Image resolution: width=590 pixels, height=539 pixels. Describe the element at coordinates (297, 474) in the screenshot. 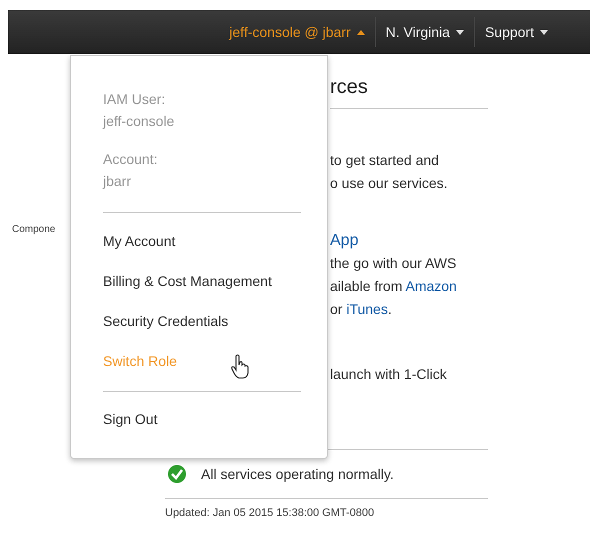

I see `status-text: All services operating normally.` at that location.